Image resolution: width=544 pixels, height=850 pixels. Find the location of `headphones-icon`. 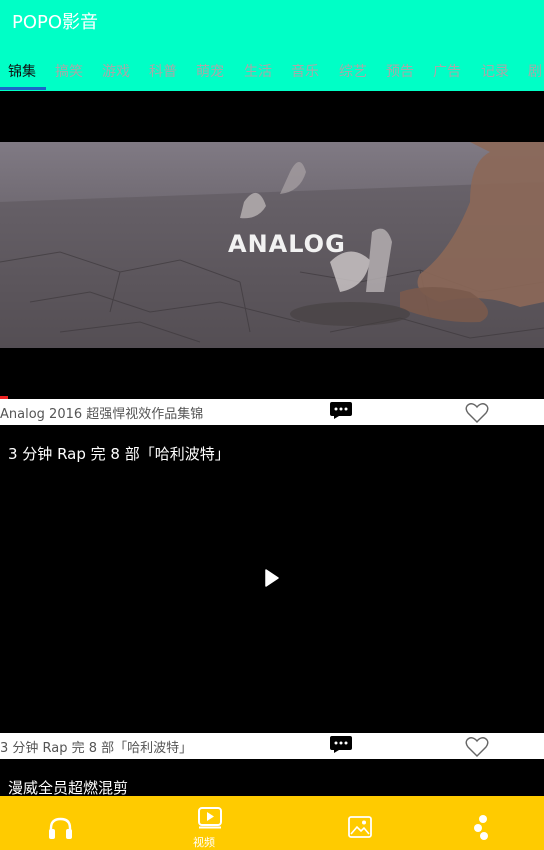

headphones-icon is located at coordinates (60, 828).